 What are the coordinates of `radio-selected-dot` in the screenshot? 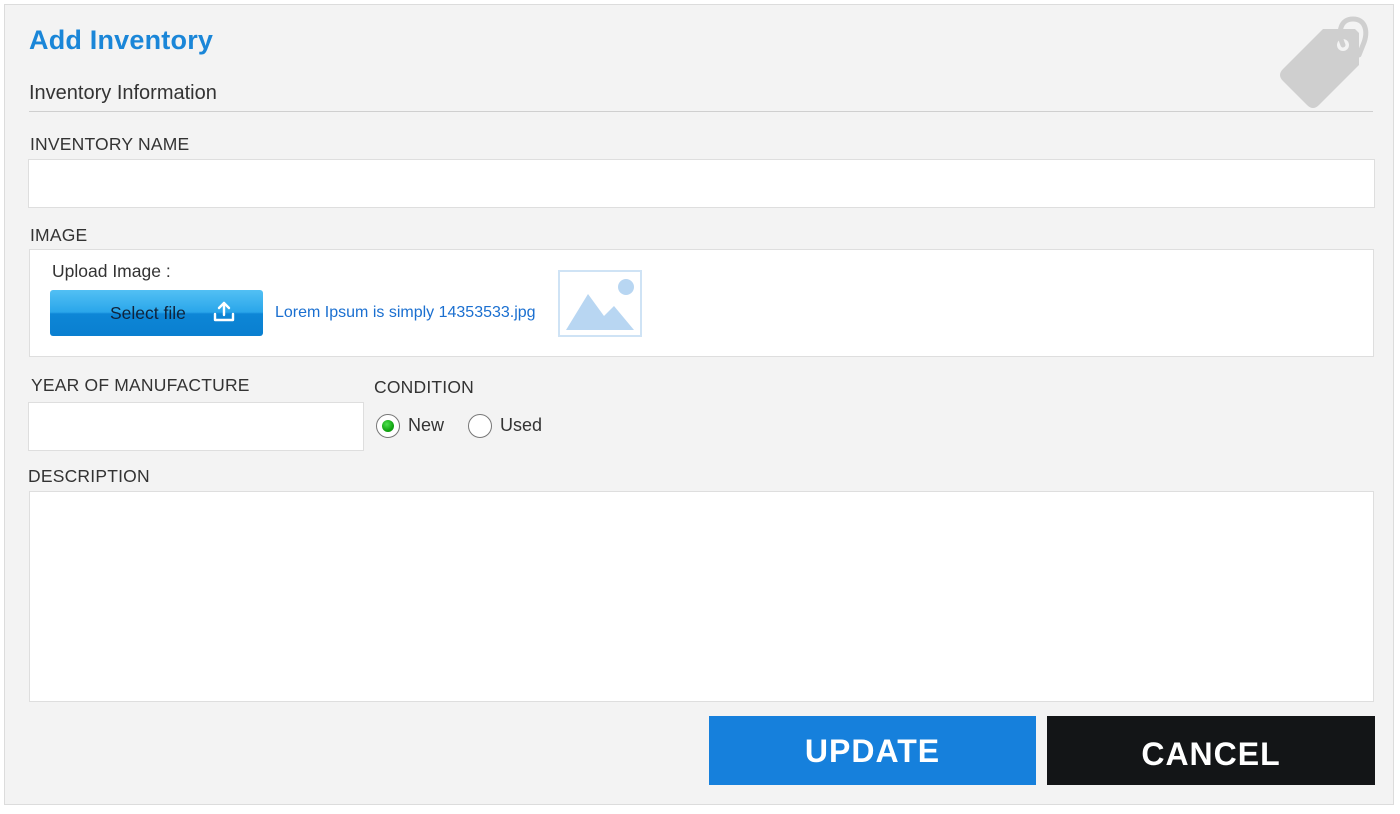 It's located at (387, 425).